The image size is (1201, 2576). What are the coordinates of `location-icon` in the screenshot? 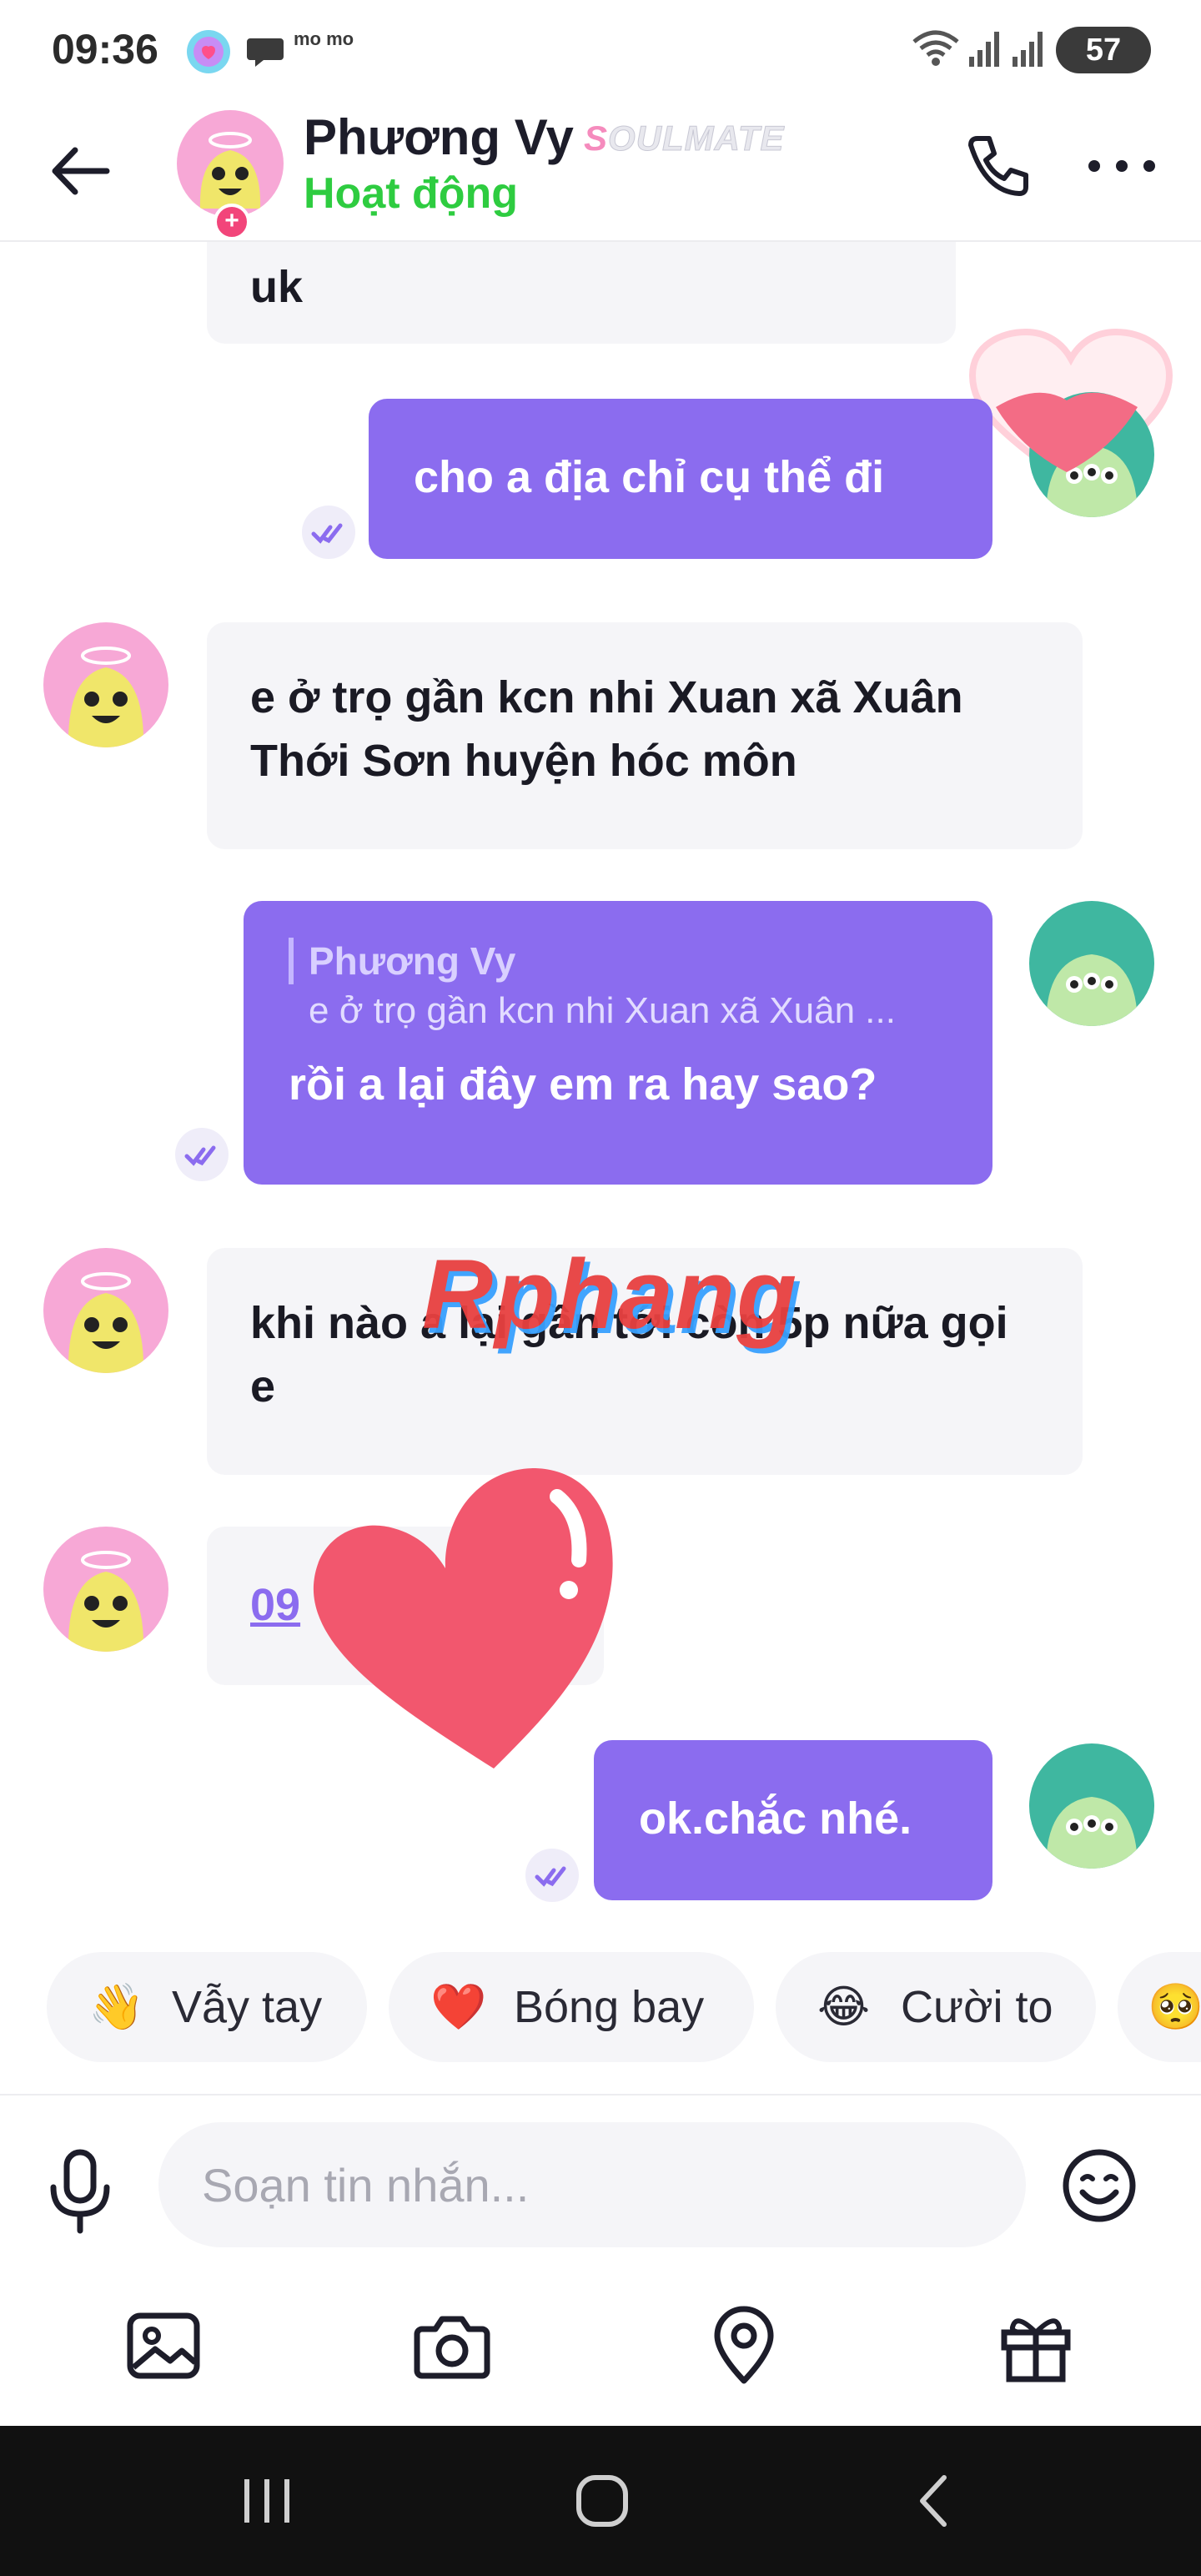 It's located at (744, 2345).